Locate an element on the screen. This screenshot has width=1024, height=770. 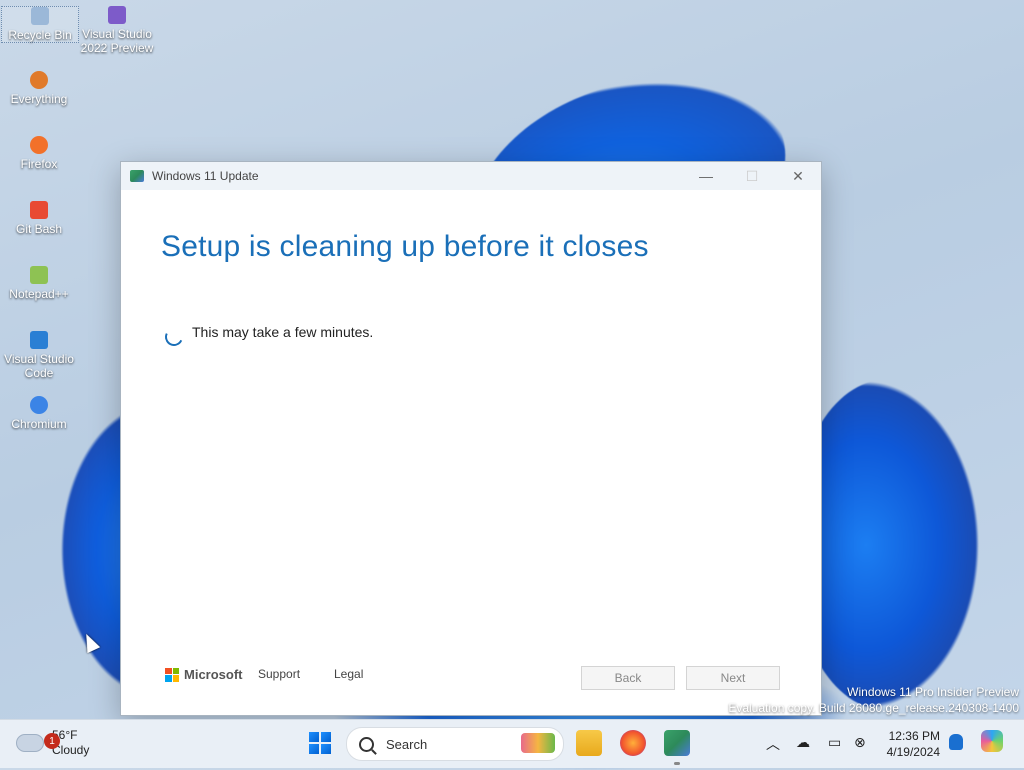
minimize-button: — is located at coordinates (706, 176).